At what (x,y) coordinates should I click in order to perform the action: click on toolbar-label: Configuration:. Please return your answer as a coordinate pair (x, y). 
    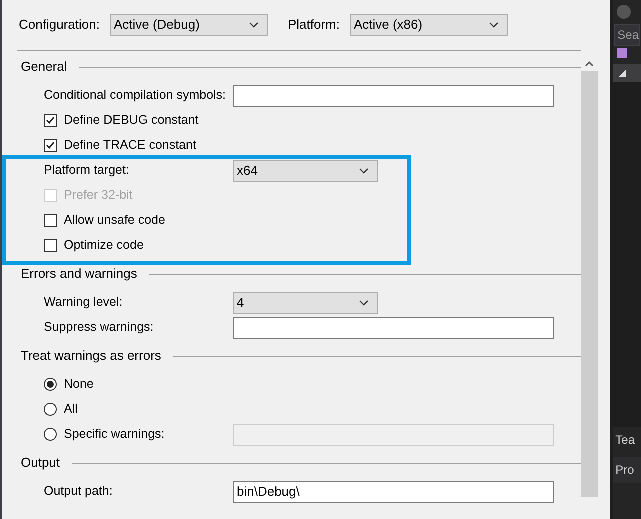
    Looking at the image, I should click on (59, 25).